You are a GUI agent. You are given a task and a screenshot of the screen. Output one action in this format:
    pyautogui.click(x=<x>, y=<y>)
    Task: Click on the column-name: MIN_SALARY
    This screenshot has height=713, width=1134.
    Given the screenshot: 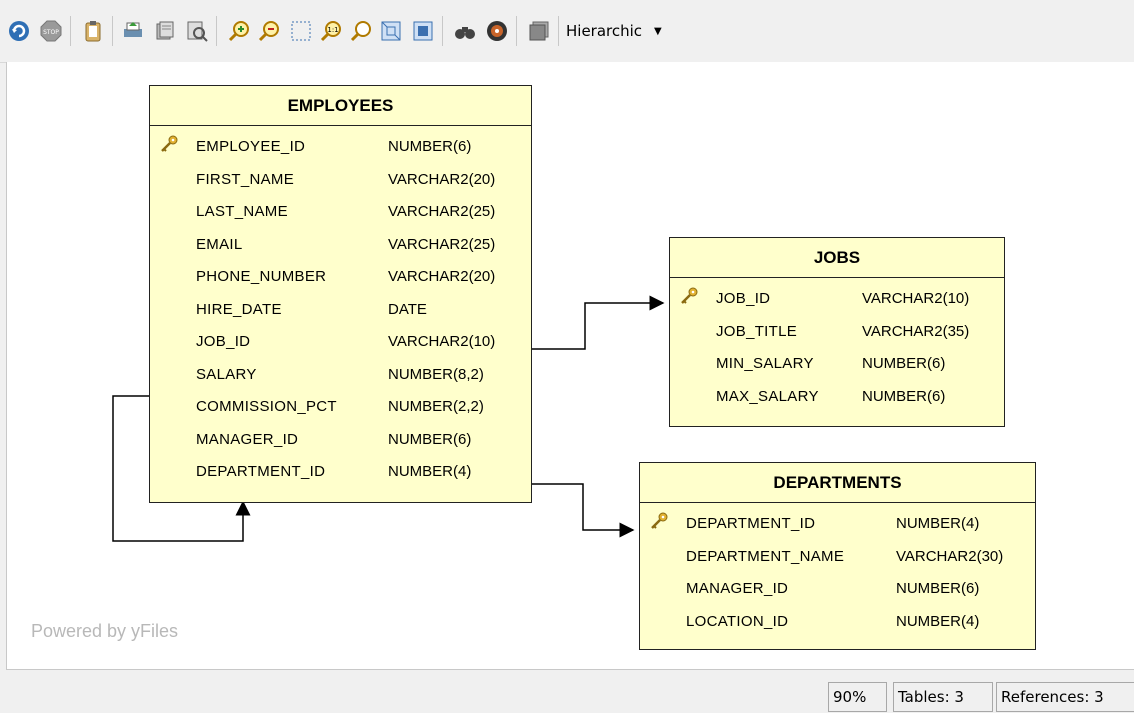 What is the action you would take?
    pyautogui.click(x=765, y=363)
    